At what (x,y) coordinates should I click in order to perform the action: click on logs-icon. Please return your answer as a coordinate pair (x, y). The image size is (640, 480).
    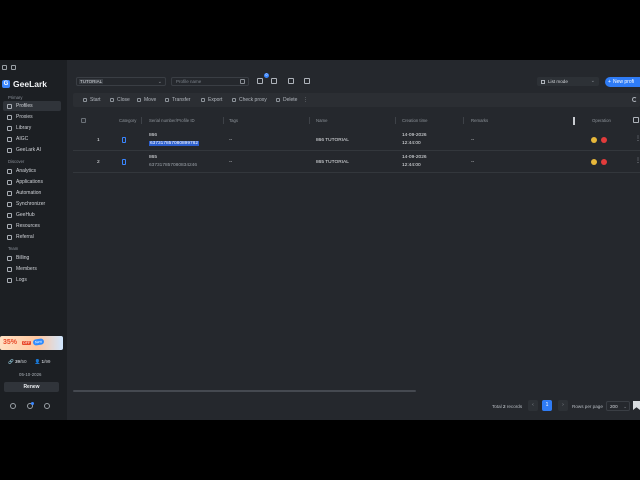
    Looking at the image, I should click on (9, 280).